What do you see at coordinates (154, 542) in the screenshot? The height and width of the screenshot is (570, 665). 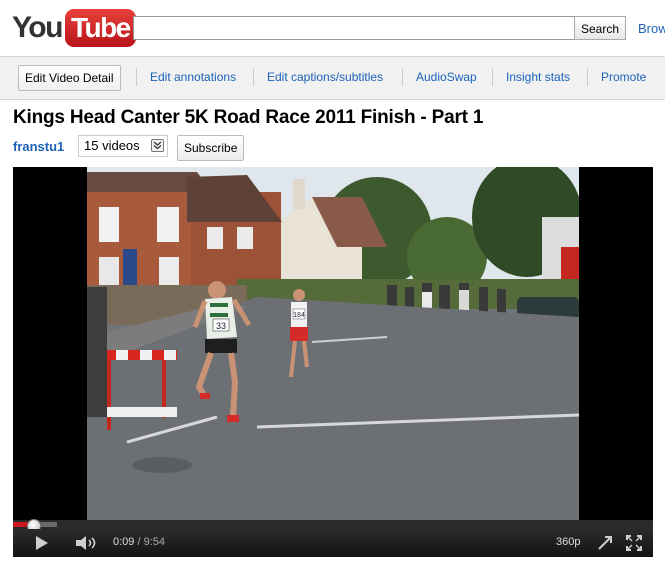 I see `duration: 9:54` at bounding box center [154, 542].